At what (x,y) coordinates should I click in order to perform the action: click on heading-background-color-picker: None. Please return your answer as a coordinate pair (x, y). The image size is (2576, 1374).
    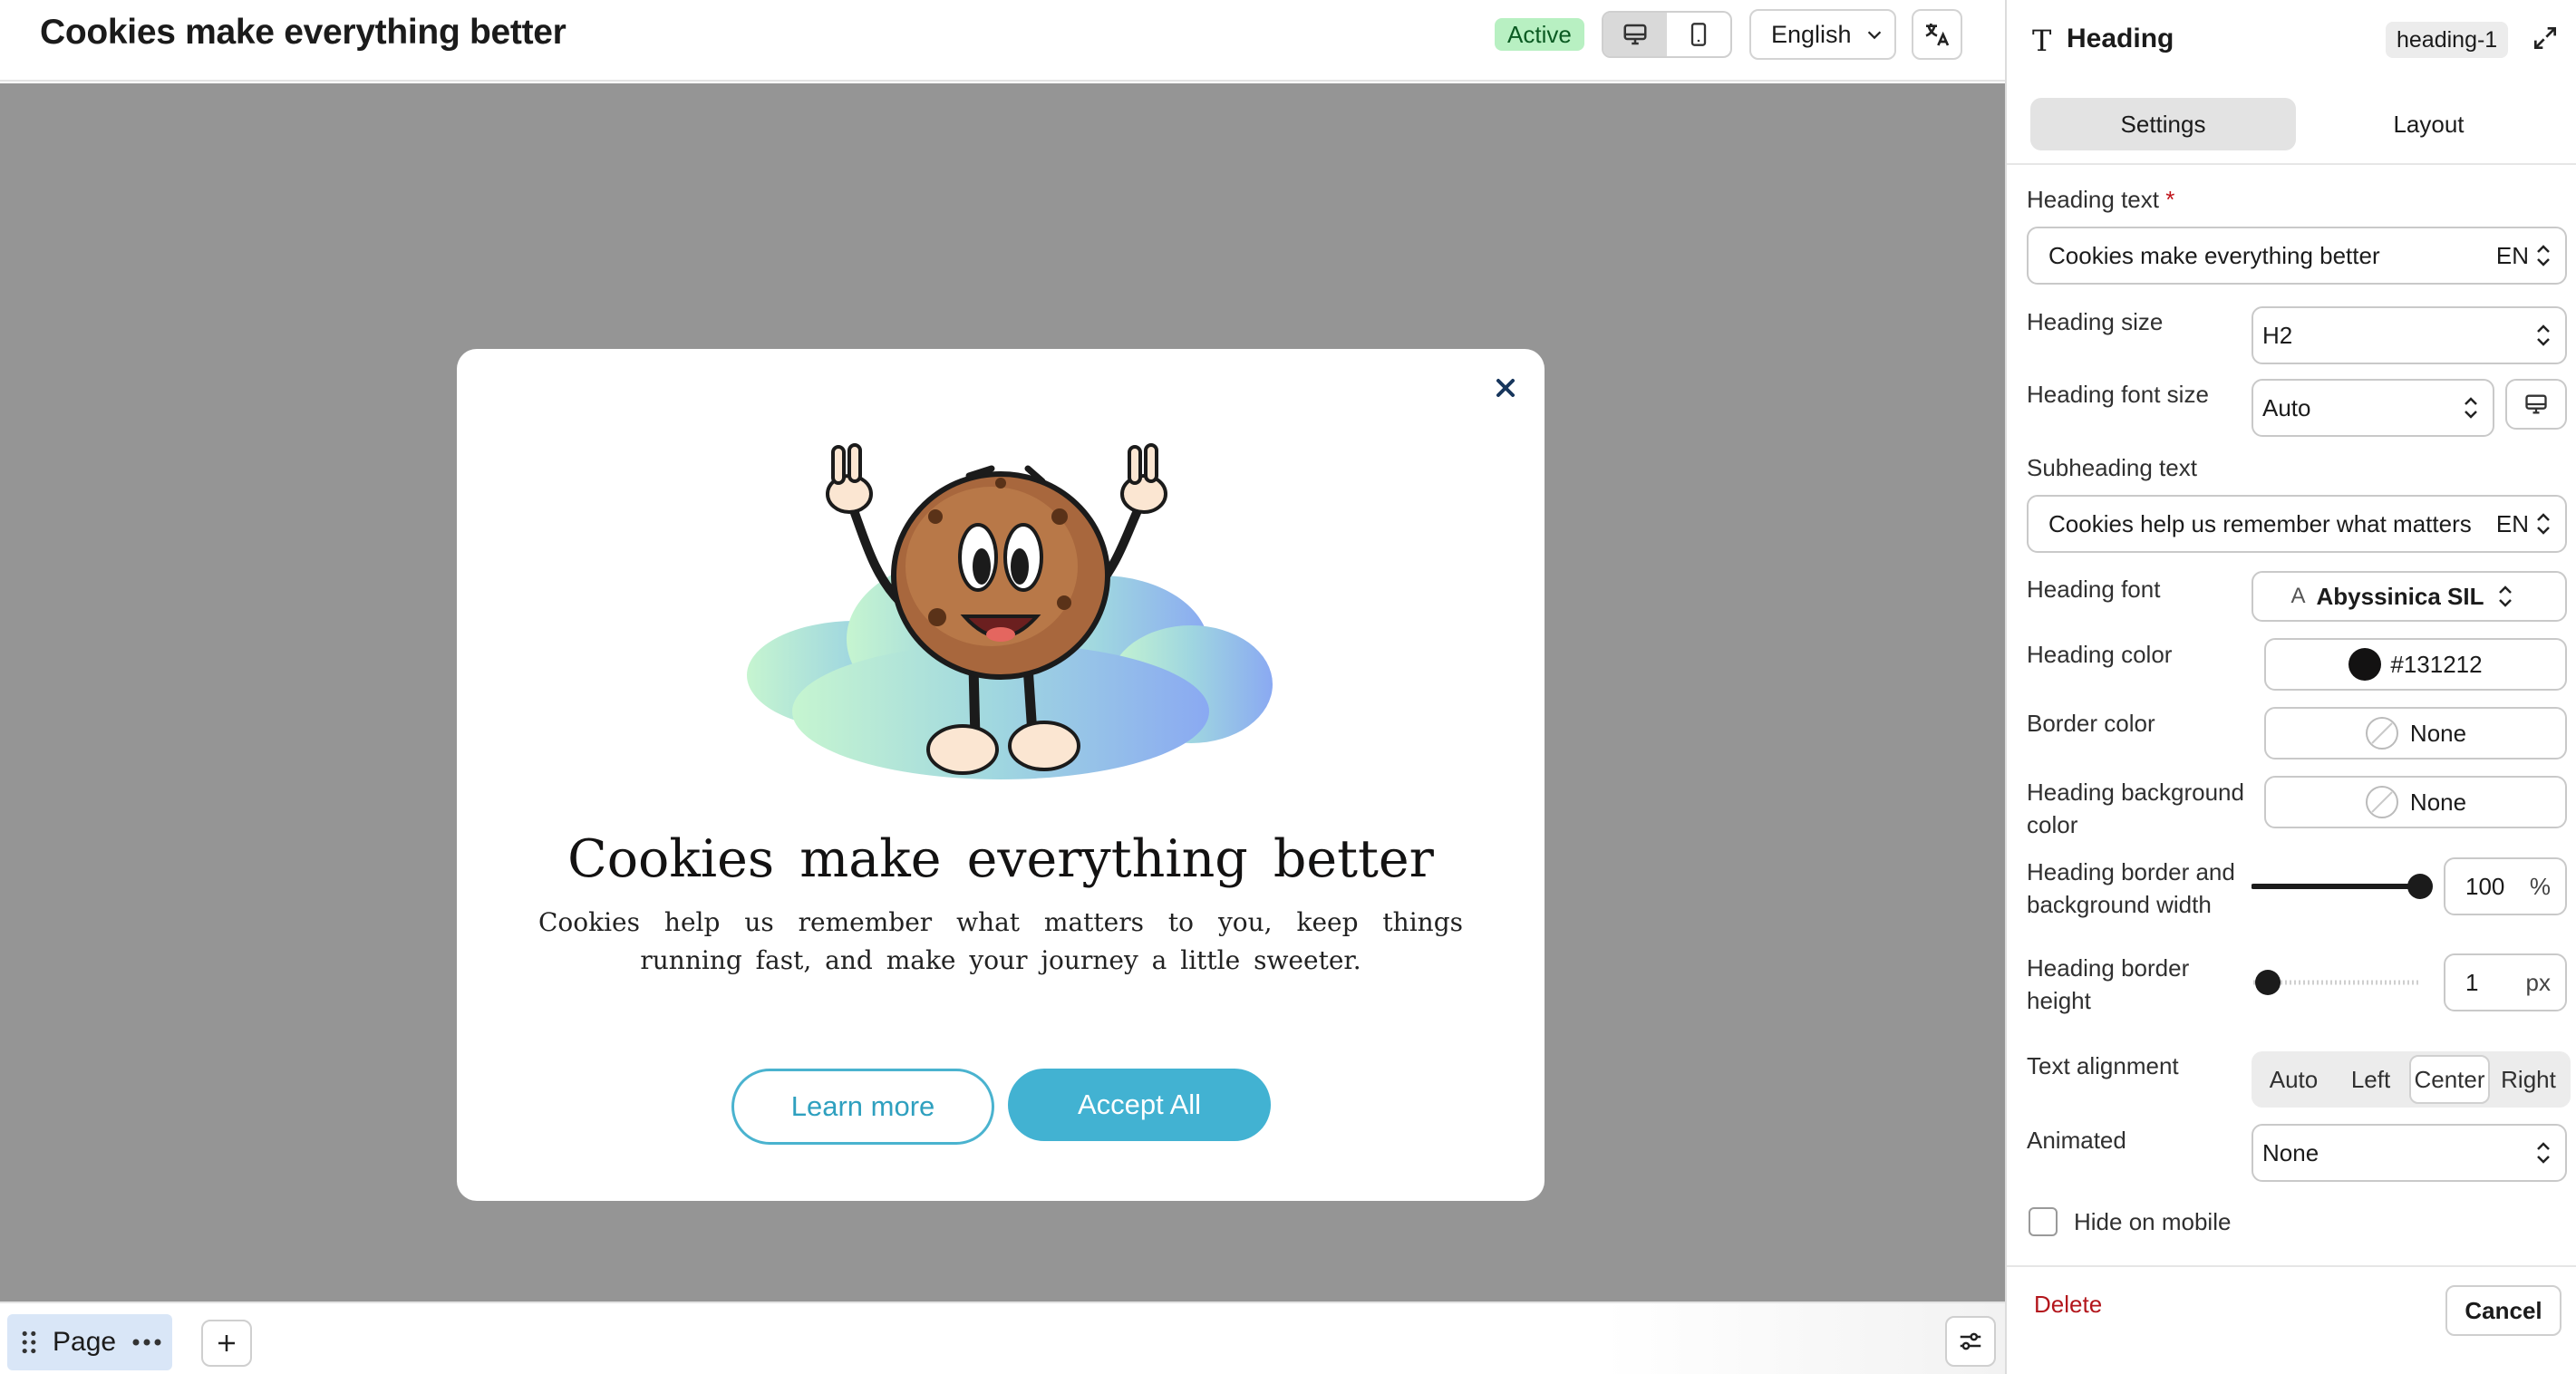
    Looking at the image, I should click on (2415, 802).